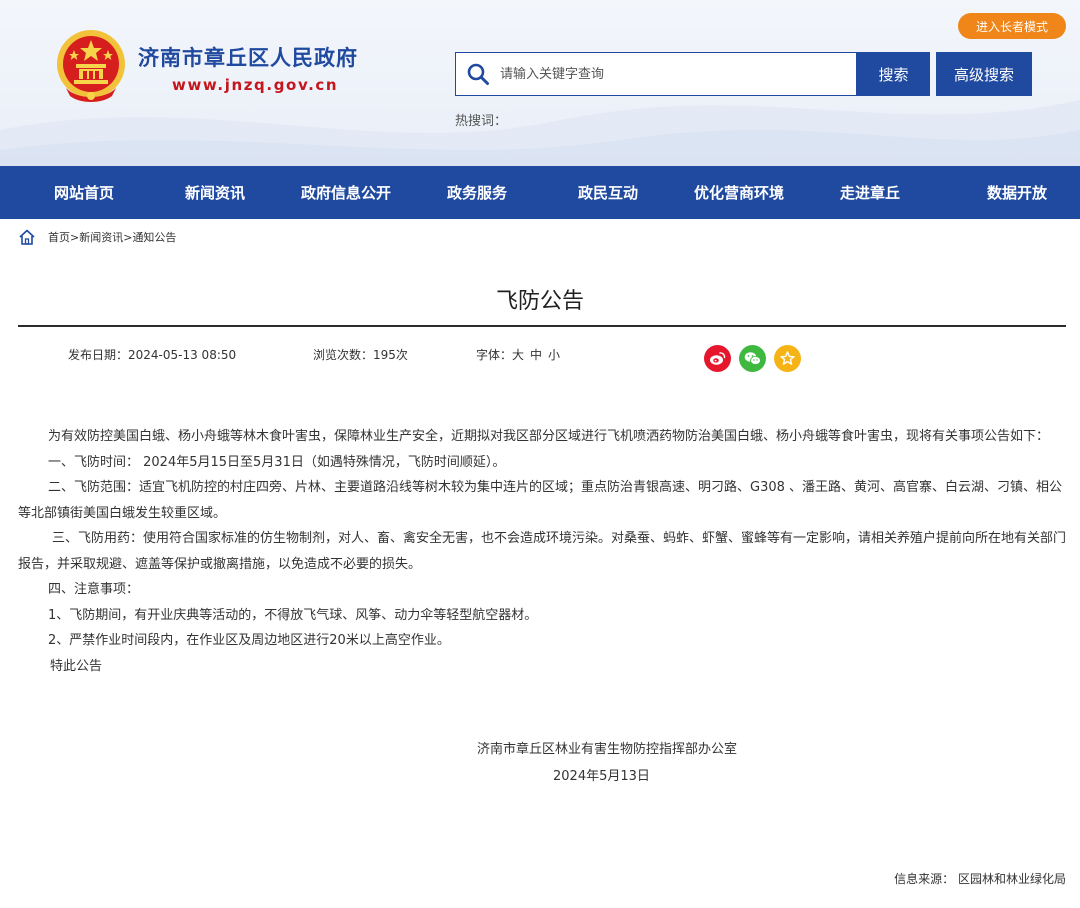  I want to click on site-url: www.jnzq.gov.cn, so click(255, 85).